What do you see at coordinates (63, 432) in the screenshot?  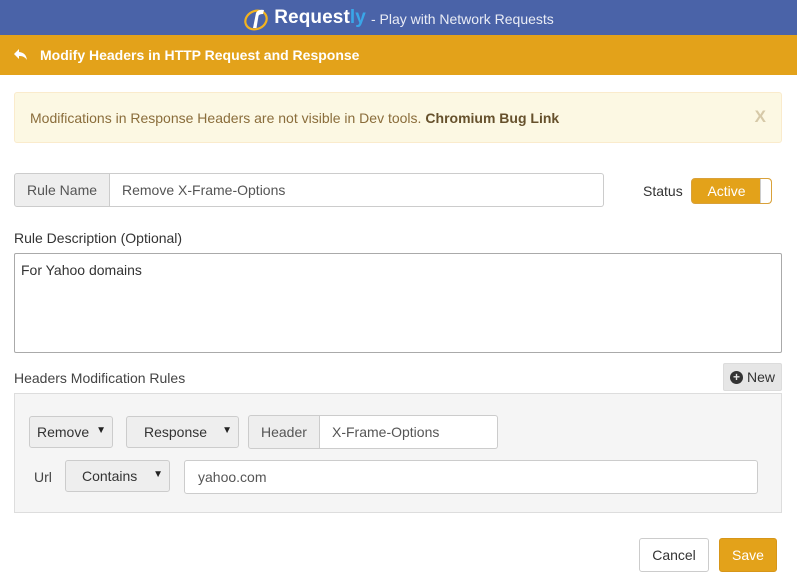 I see `operation-select-value: Remove` at bounding box center [63, 432].